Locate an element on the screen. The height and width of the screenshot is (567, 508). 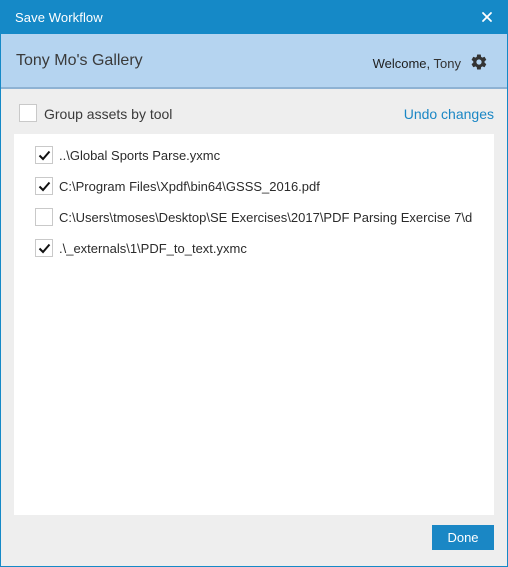
group-assets-checkbox is located at coordinates (28, 113).